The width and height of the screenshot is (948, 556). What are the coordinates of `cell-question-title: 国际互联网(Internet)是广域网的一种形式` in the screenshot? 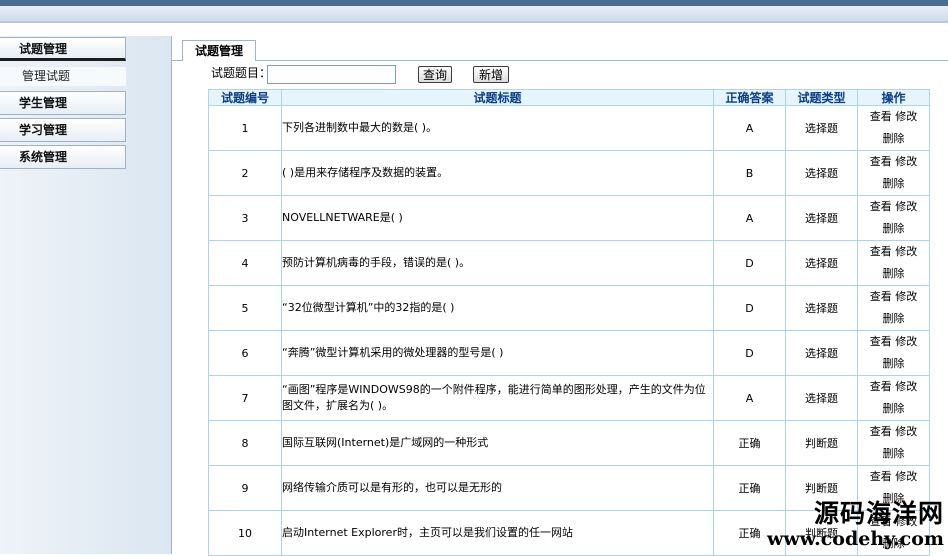 It's located at (497, 443).